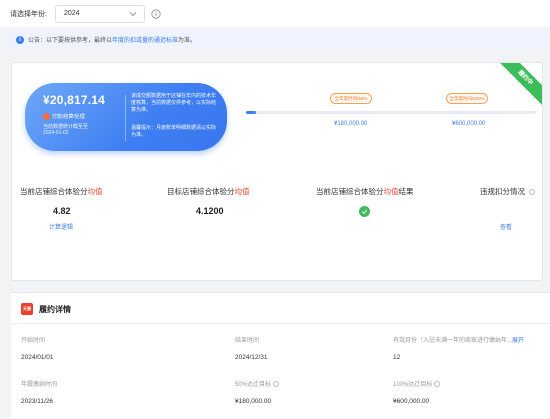 The height and width of the screenshot is (419, 550). I want to click on months-value: 12, so click(397, 357).